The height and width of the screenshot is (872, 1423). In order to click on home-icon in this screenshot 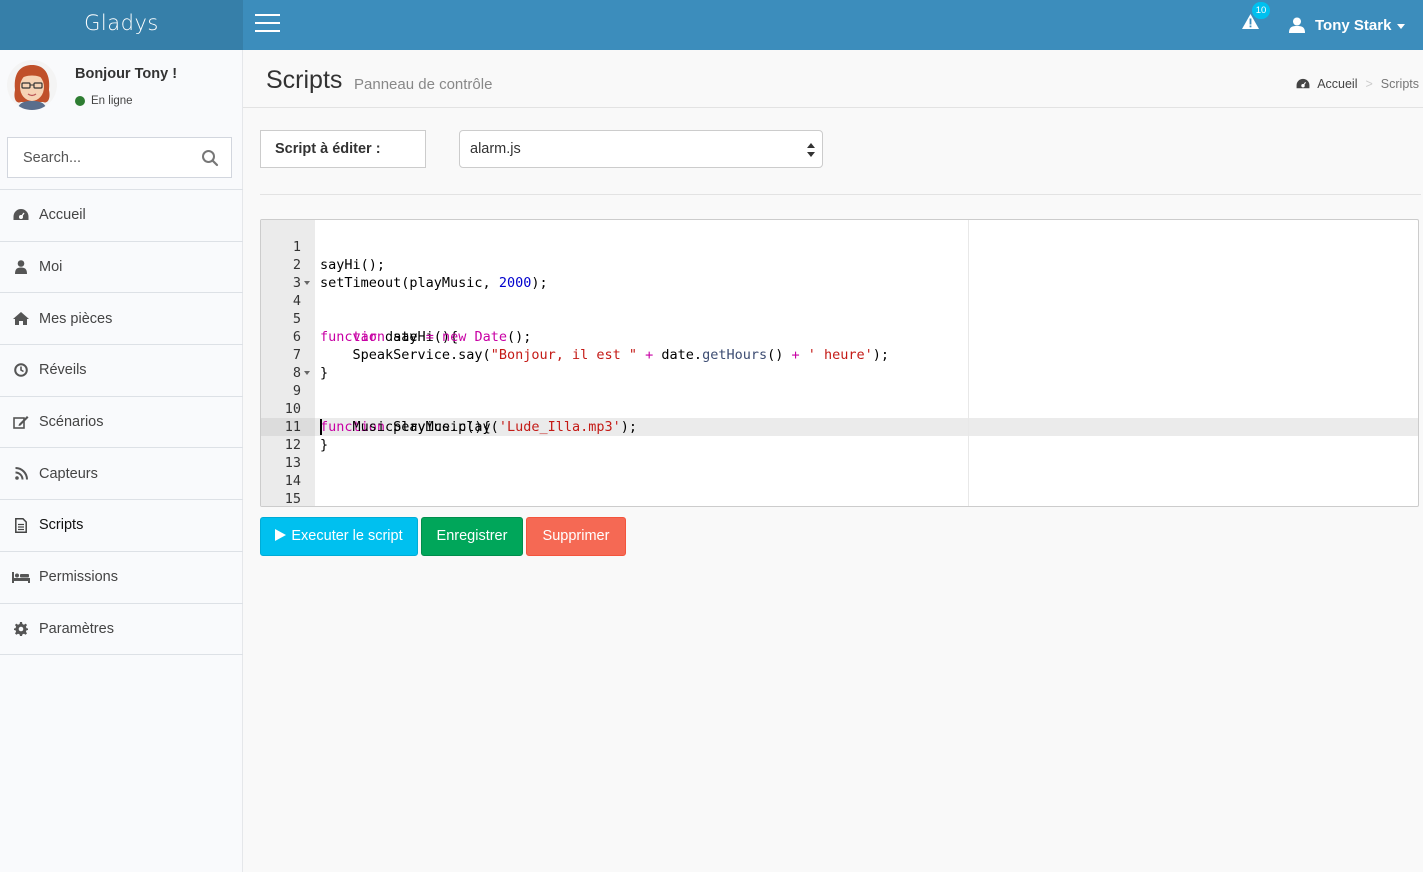, I will do `click(21, 319)`.